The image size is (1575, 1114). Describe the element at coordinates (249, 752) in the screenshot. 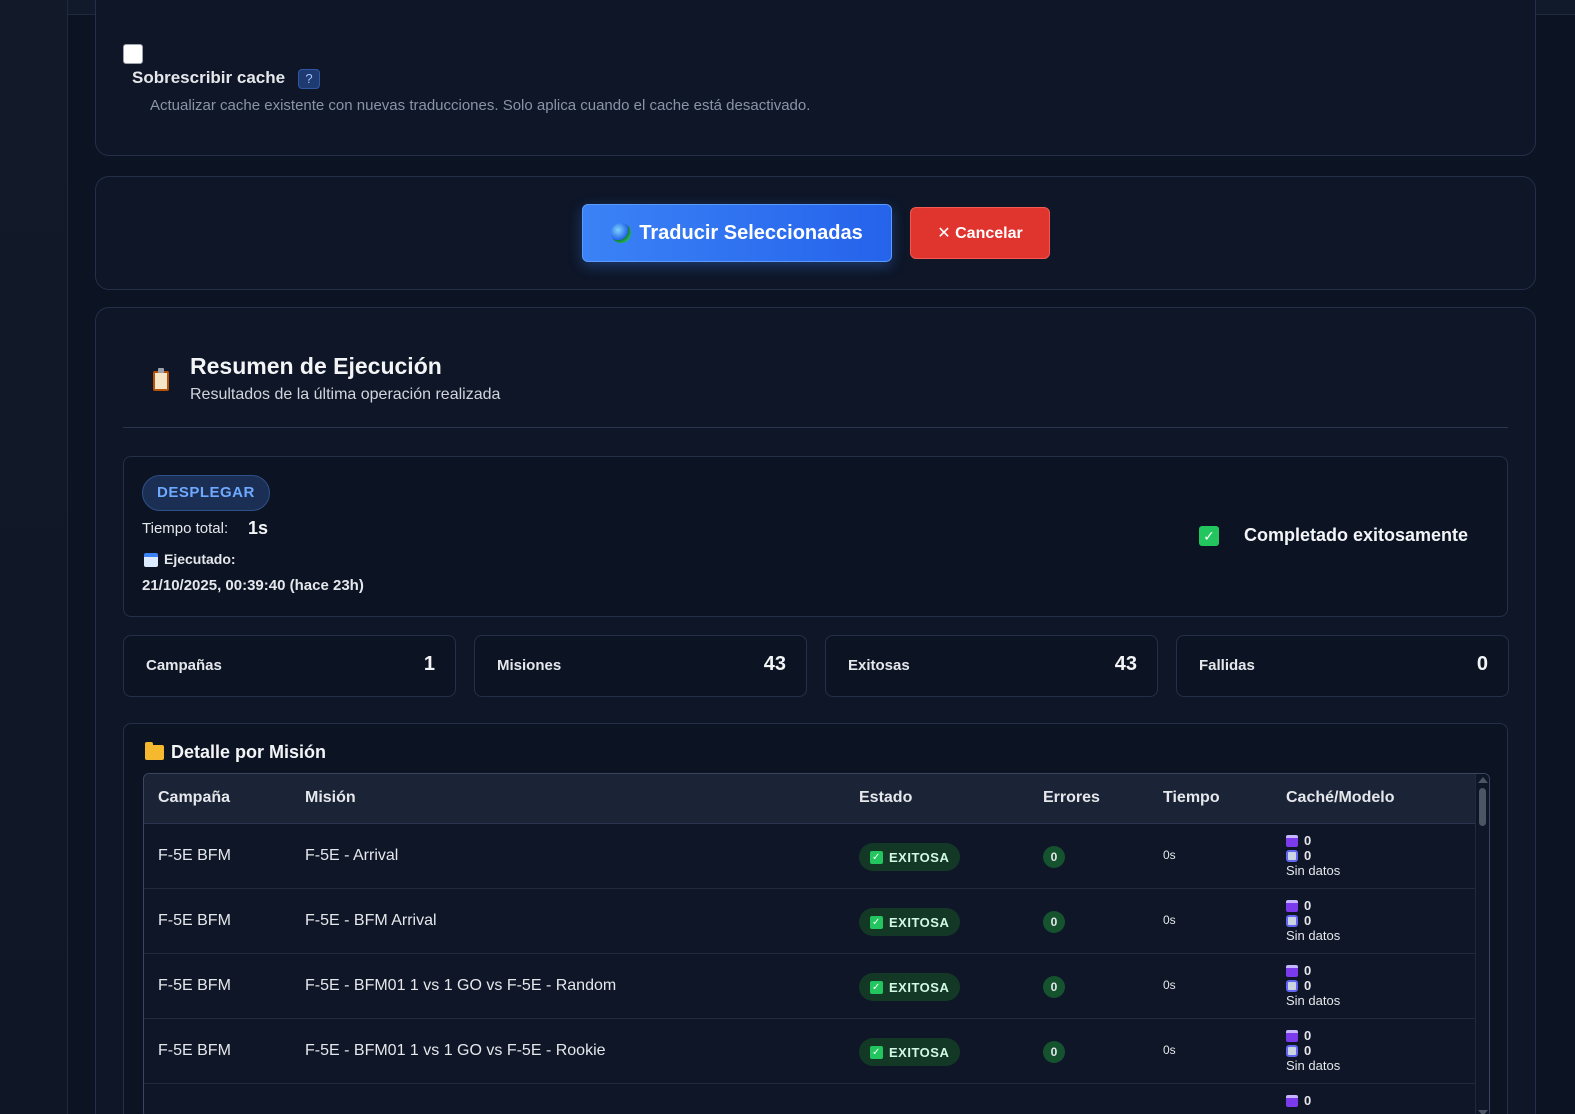

I see `detail-title: Detalle por Misión` at that location.